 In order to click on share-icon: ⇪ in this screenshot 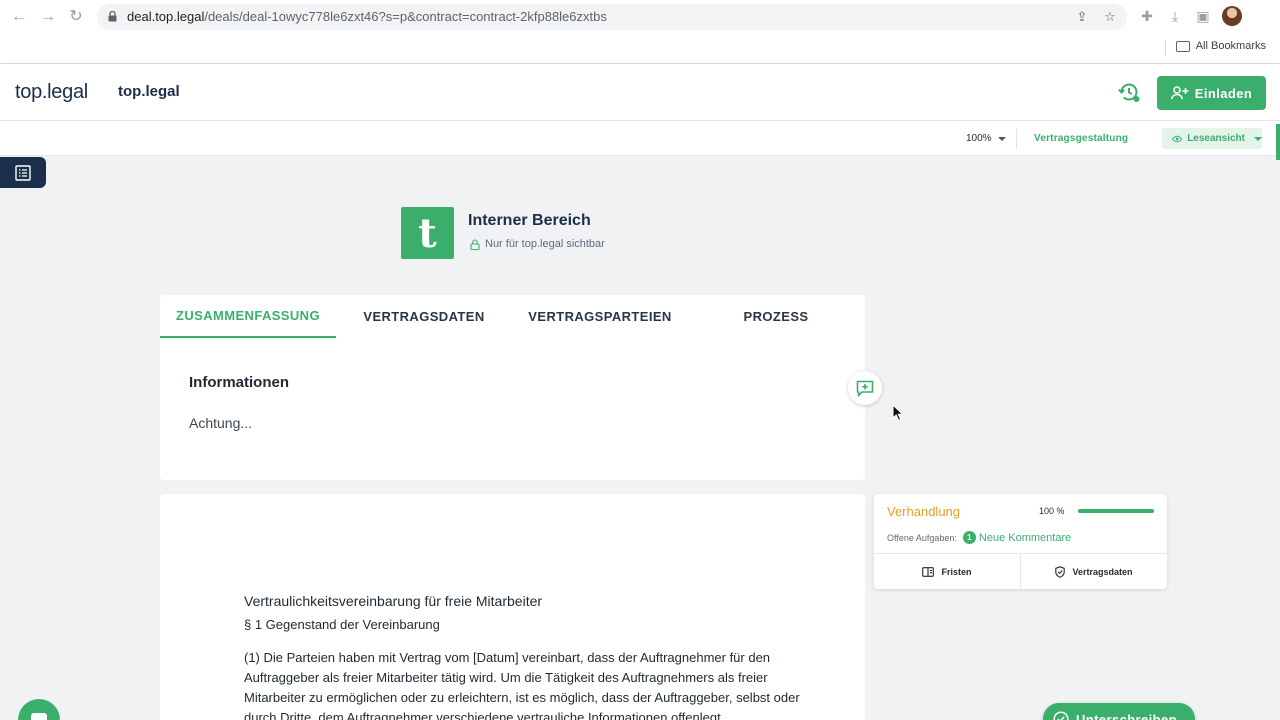, I will do `click(1082, 17)`.